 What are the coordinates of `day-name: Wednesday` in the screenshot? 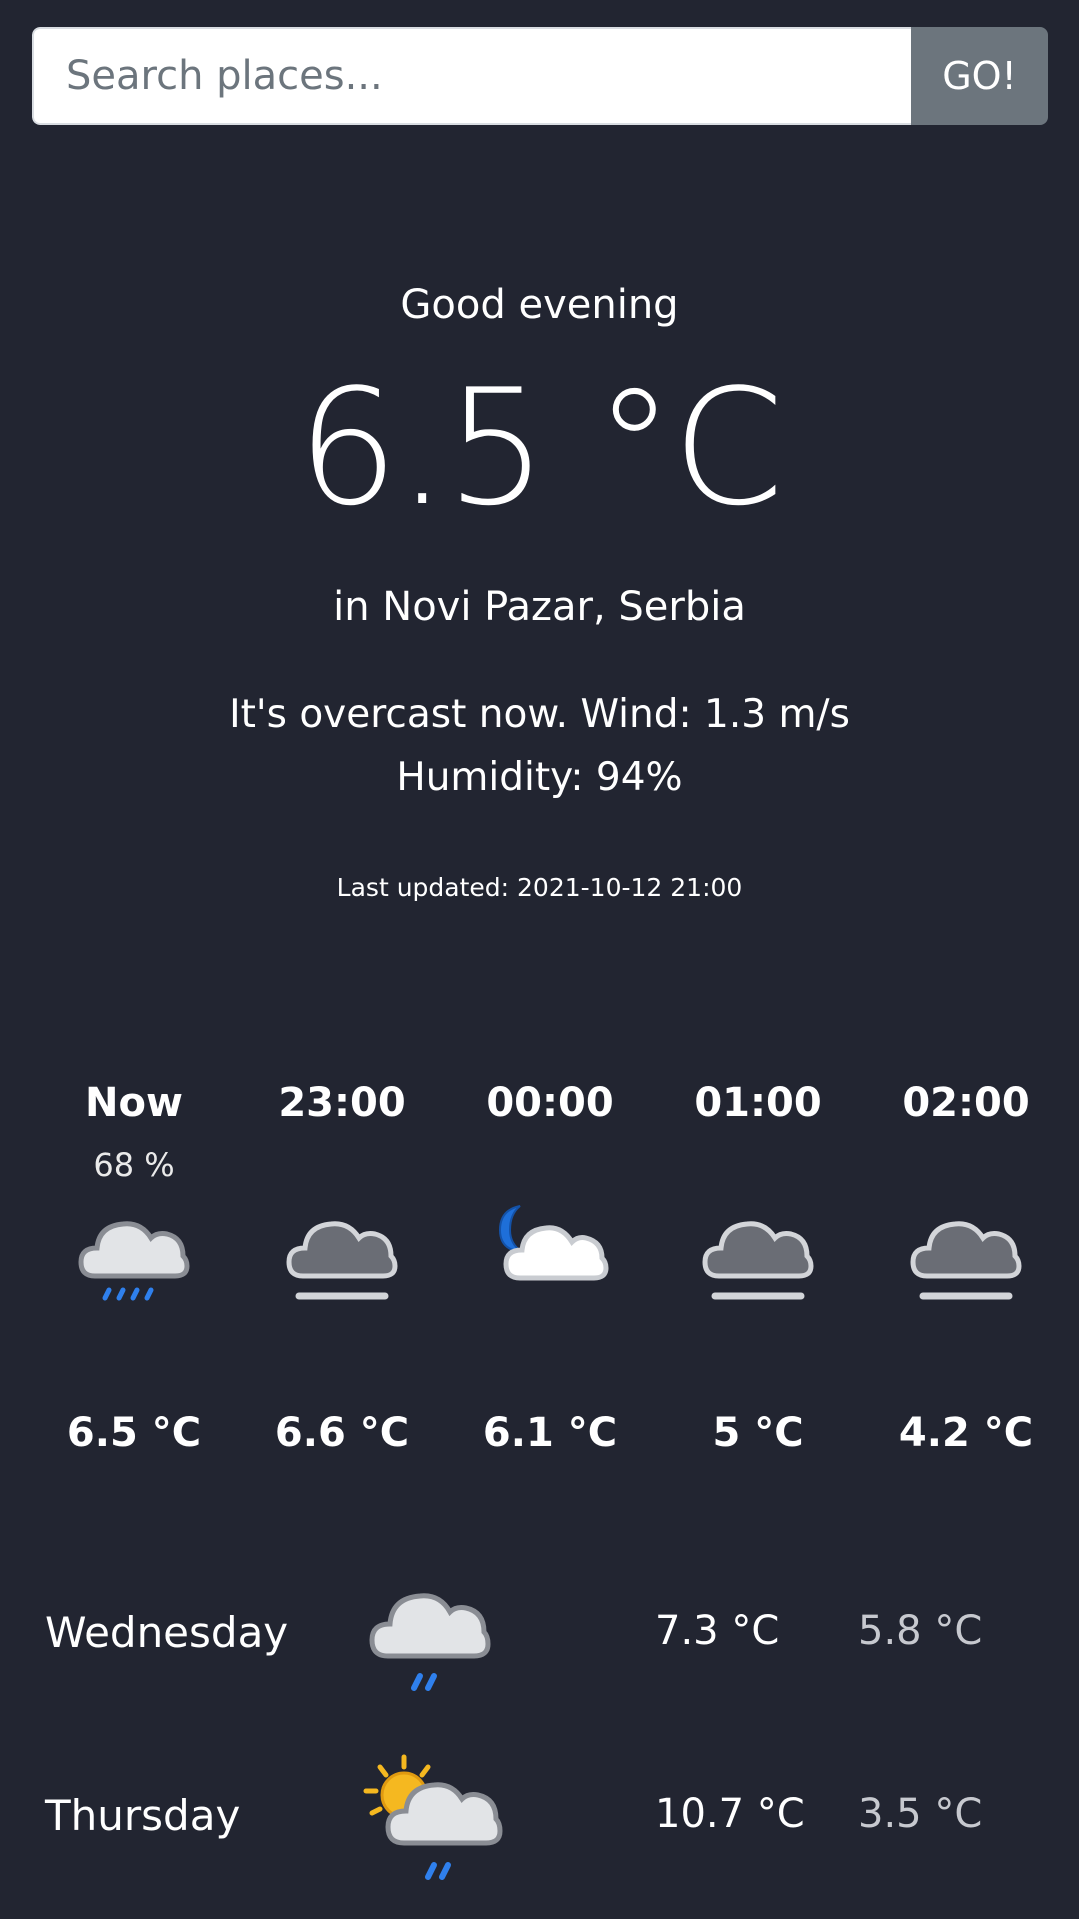 It's located at (167, 1632).